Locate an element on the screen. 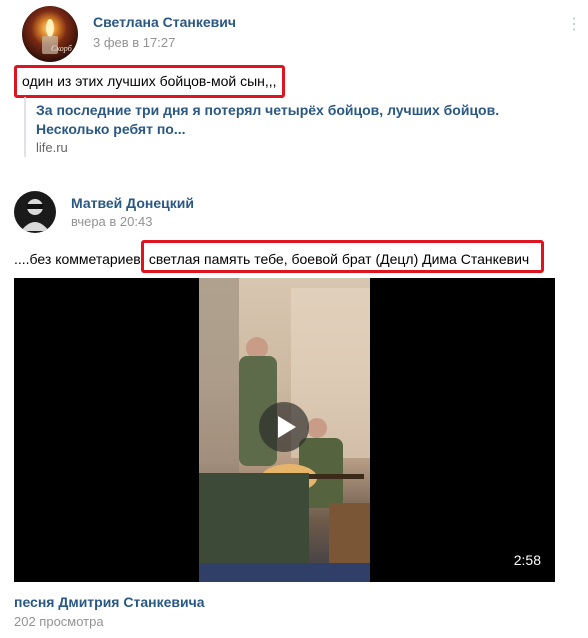 This screenshot has height=638, width=588. author-avatar is located at coordinates (35, 212).